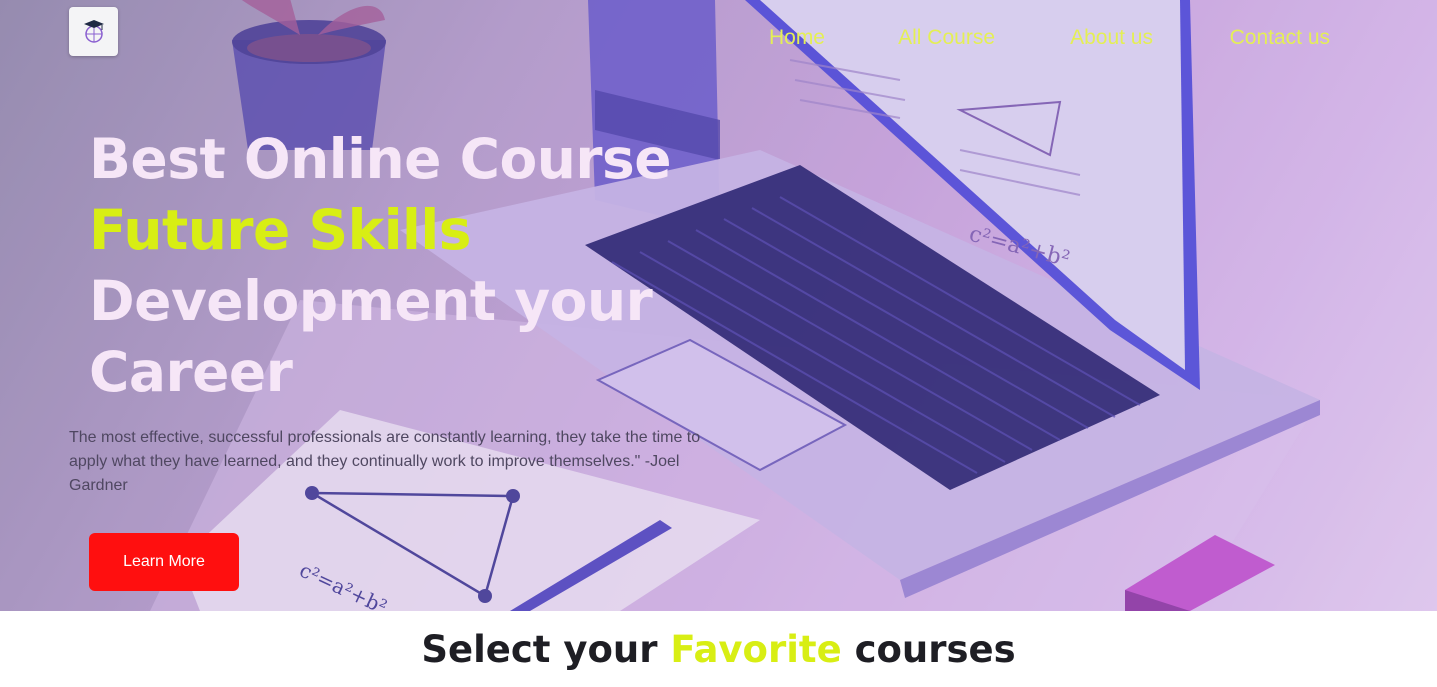 The image size is (1437, 687). What do you see at coordinates (164, 562) in the screenshot?
I see `learn-more-button: Learn More` at bounding box center [164, 562].